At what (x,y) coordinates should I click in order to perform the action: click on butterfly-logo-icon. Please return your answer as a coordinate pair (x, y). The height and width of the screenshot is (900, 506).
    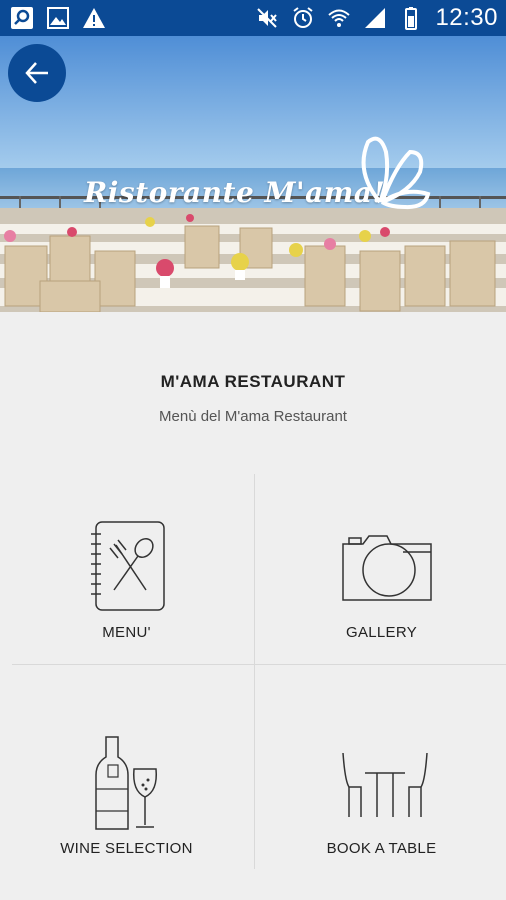
    Looking at the image, I should click on (396, 173).